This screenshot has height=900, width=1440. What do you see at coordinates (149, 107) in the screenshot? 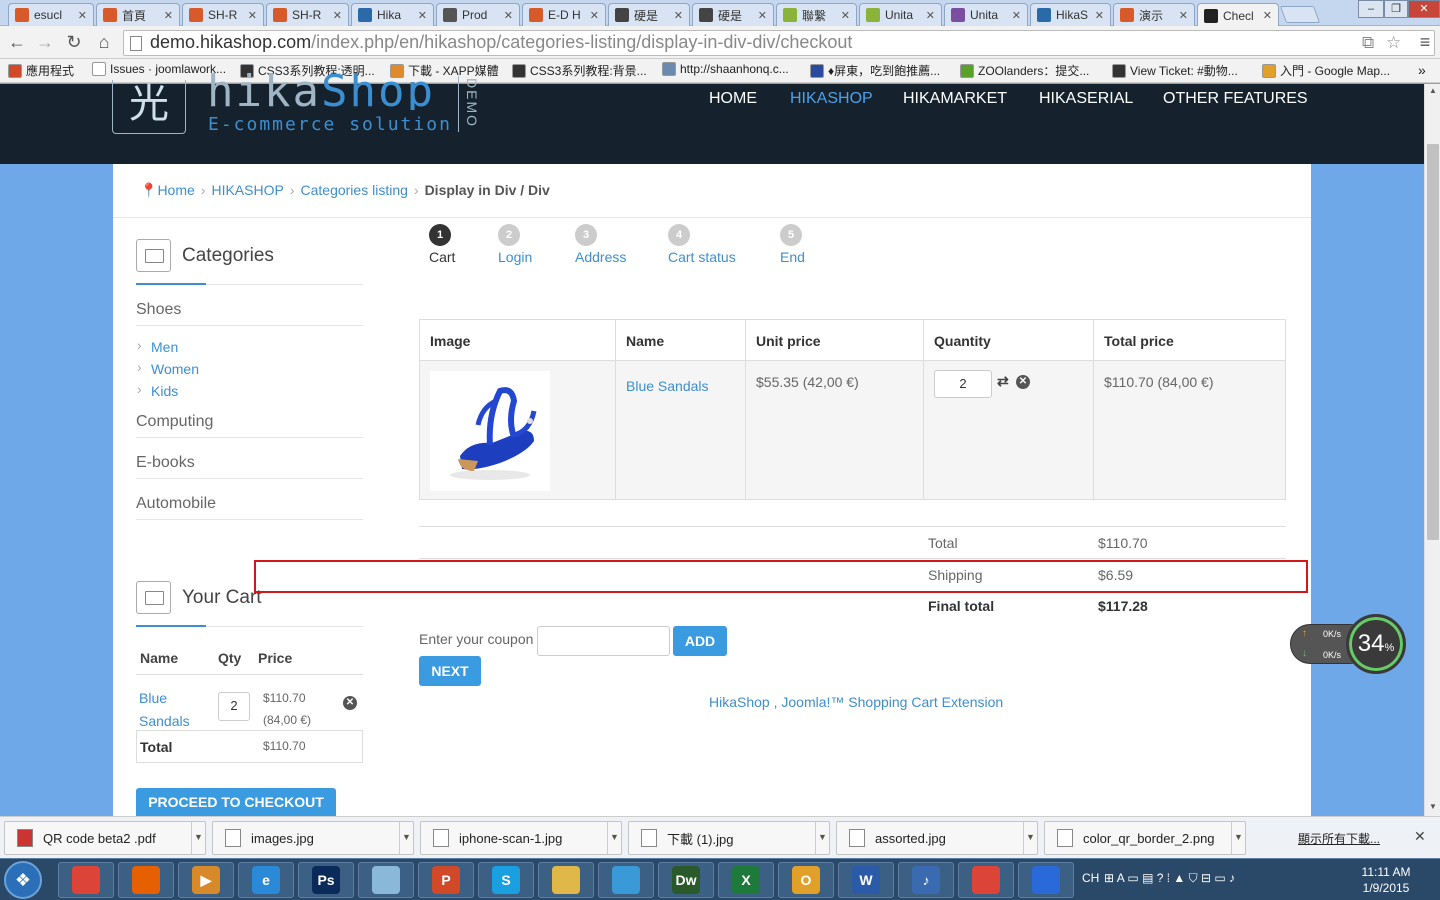
I see `logo-mark: 光` at bounding box center [149, 107].